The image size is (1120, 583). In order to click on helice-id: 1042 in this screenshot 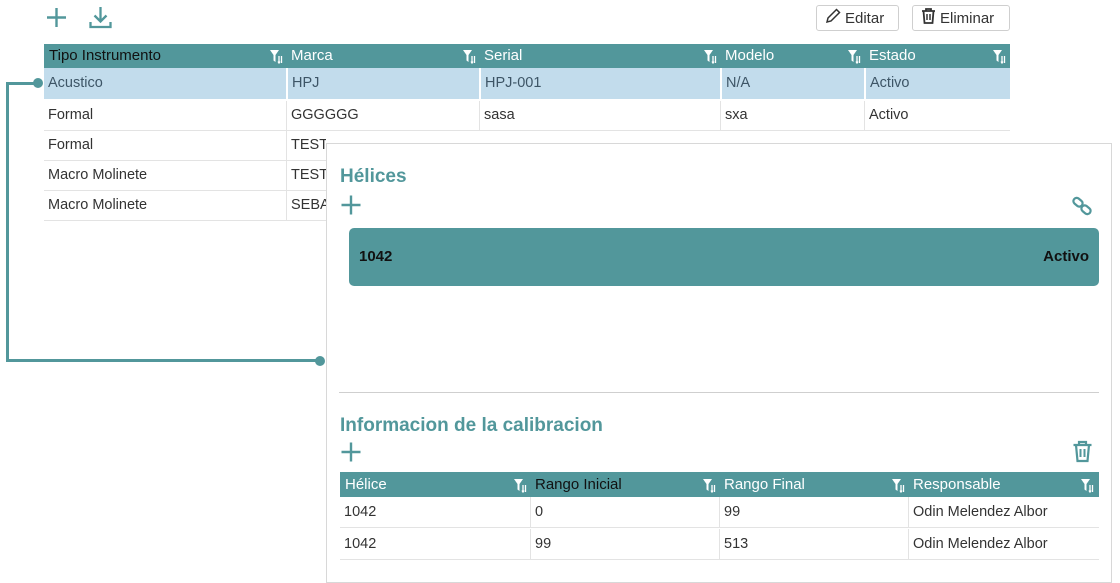, I will do `click(376, 256)`.